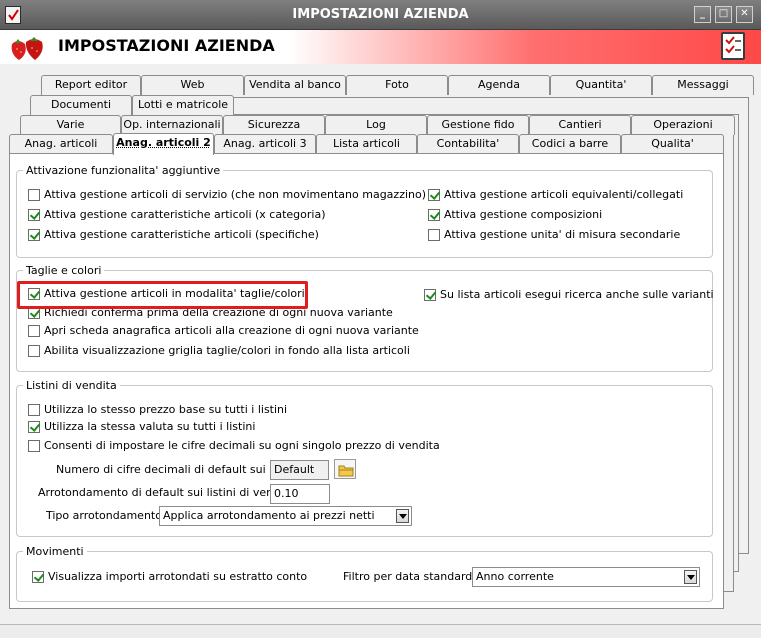 This screenshot has width=761, height=638. Describe the element at coordinates (570, 144) in the screenshot. I see `tab-codici-a-barre: Codici a barre` at that location.